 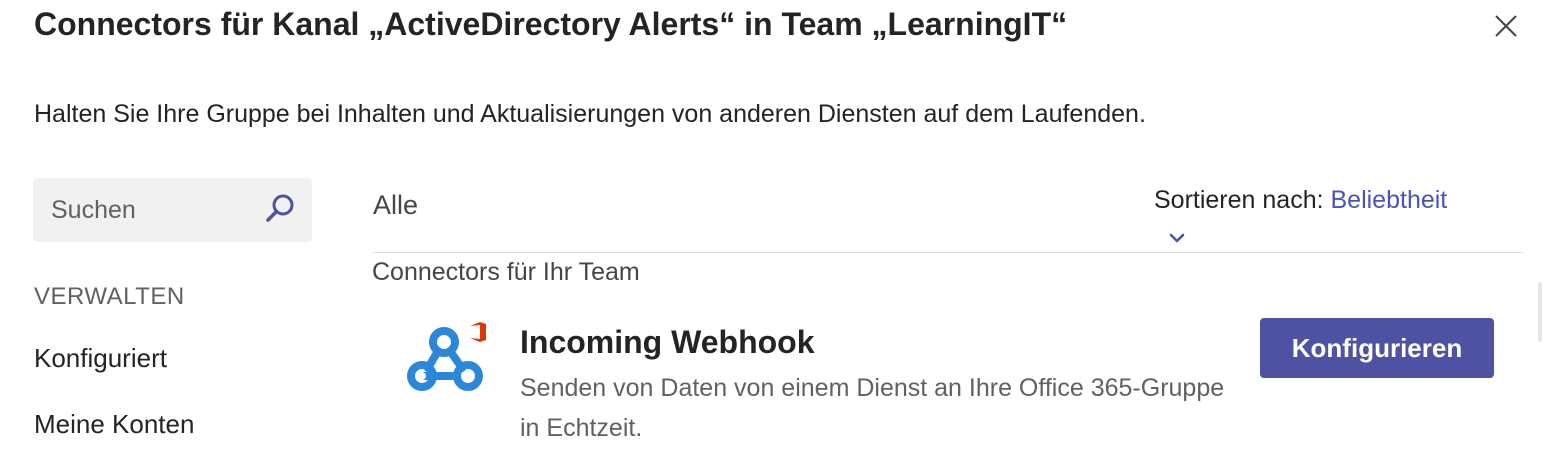 I want to click on sort-control: Sortieren nach: Beliebtheit, so click(x=1300, y=200).